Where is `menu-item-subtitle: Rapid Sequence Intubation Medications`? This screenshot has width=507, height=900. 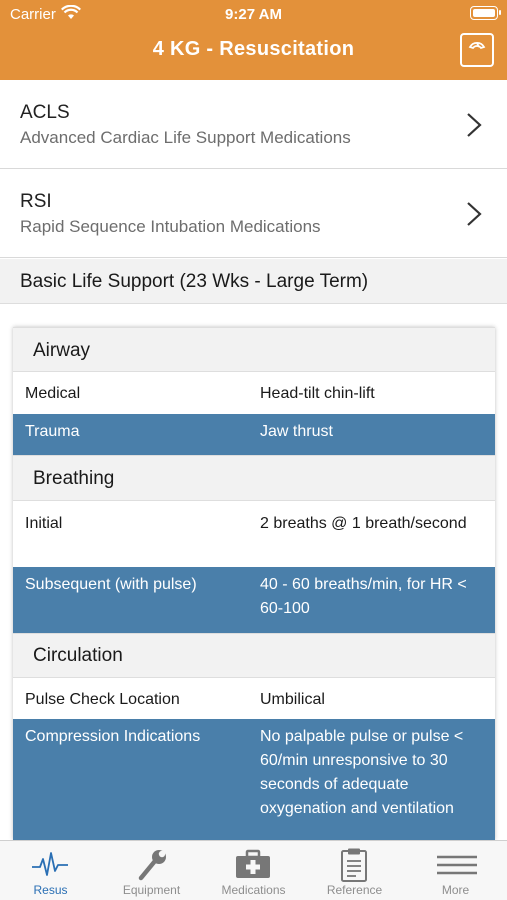
menu-item-subtitle: Rapid Sequence Intubation Medications is located at coordinates (170, 226).